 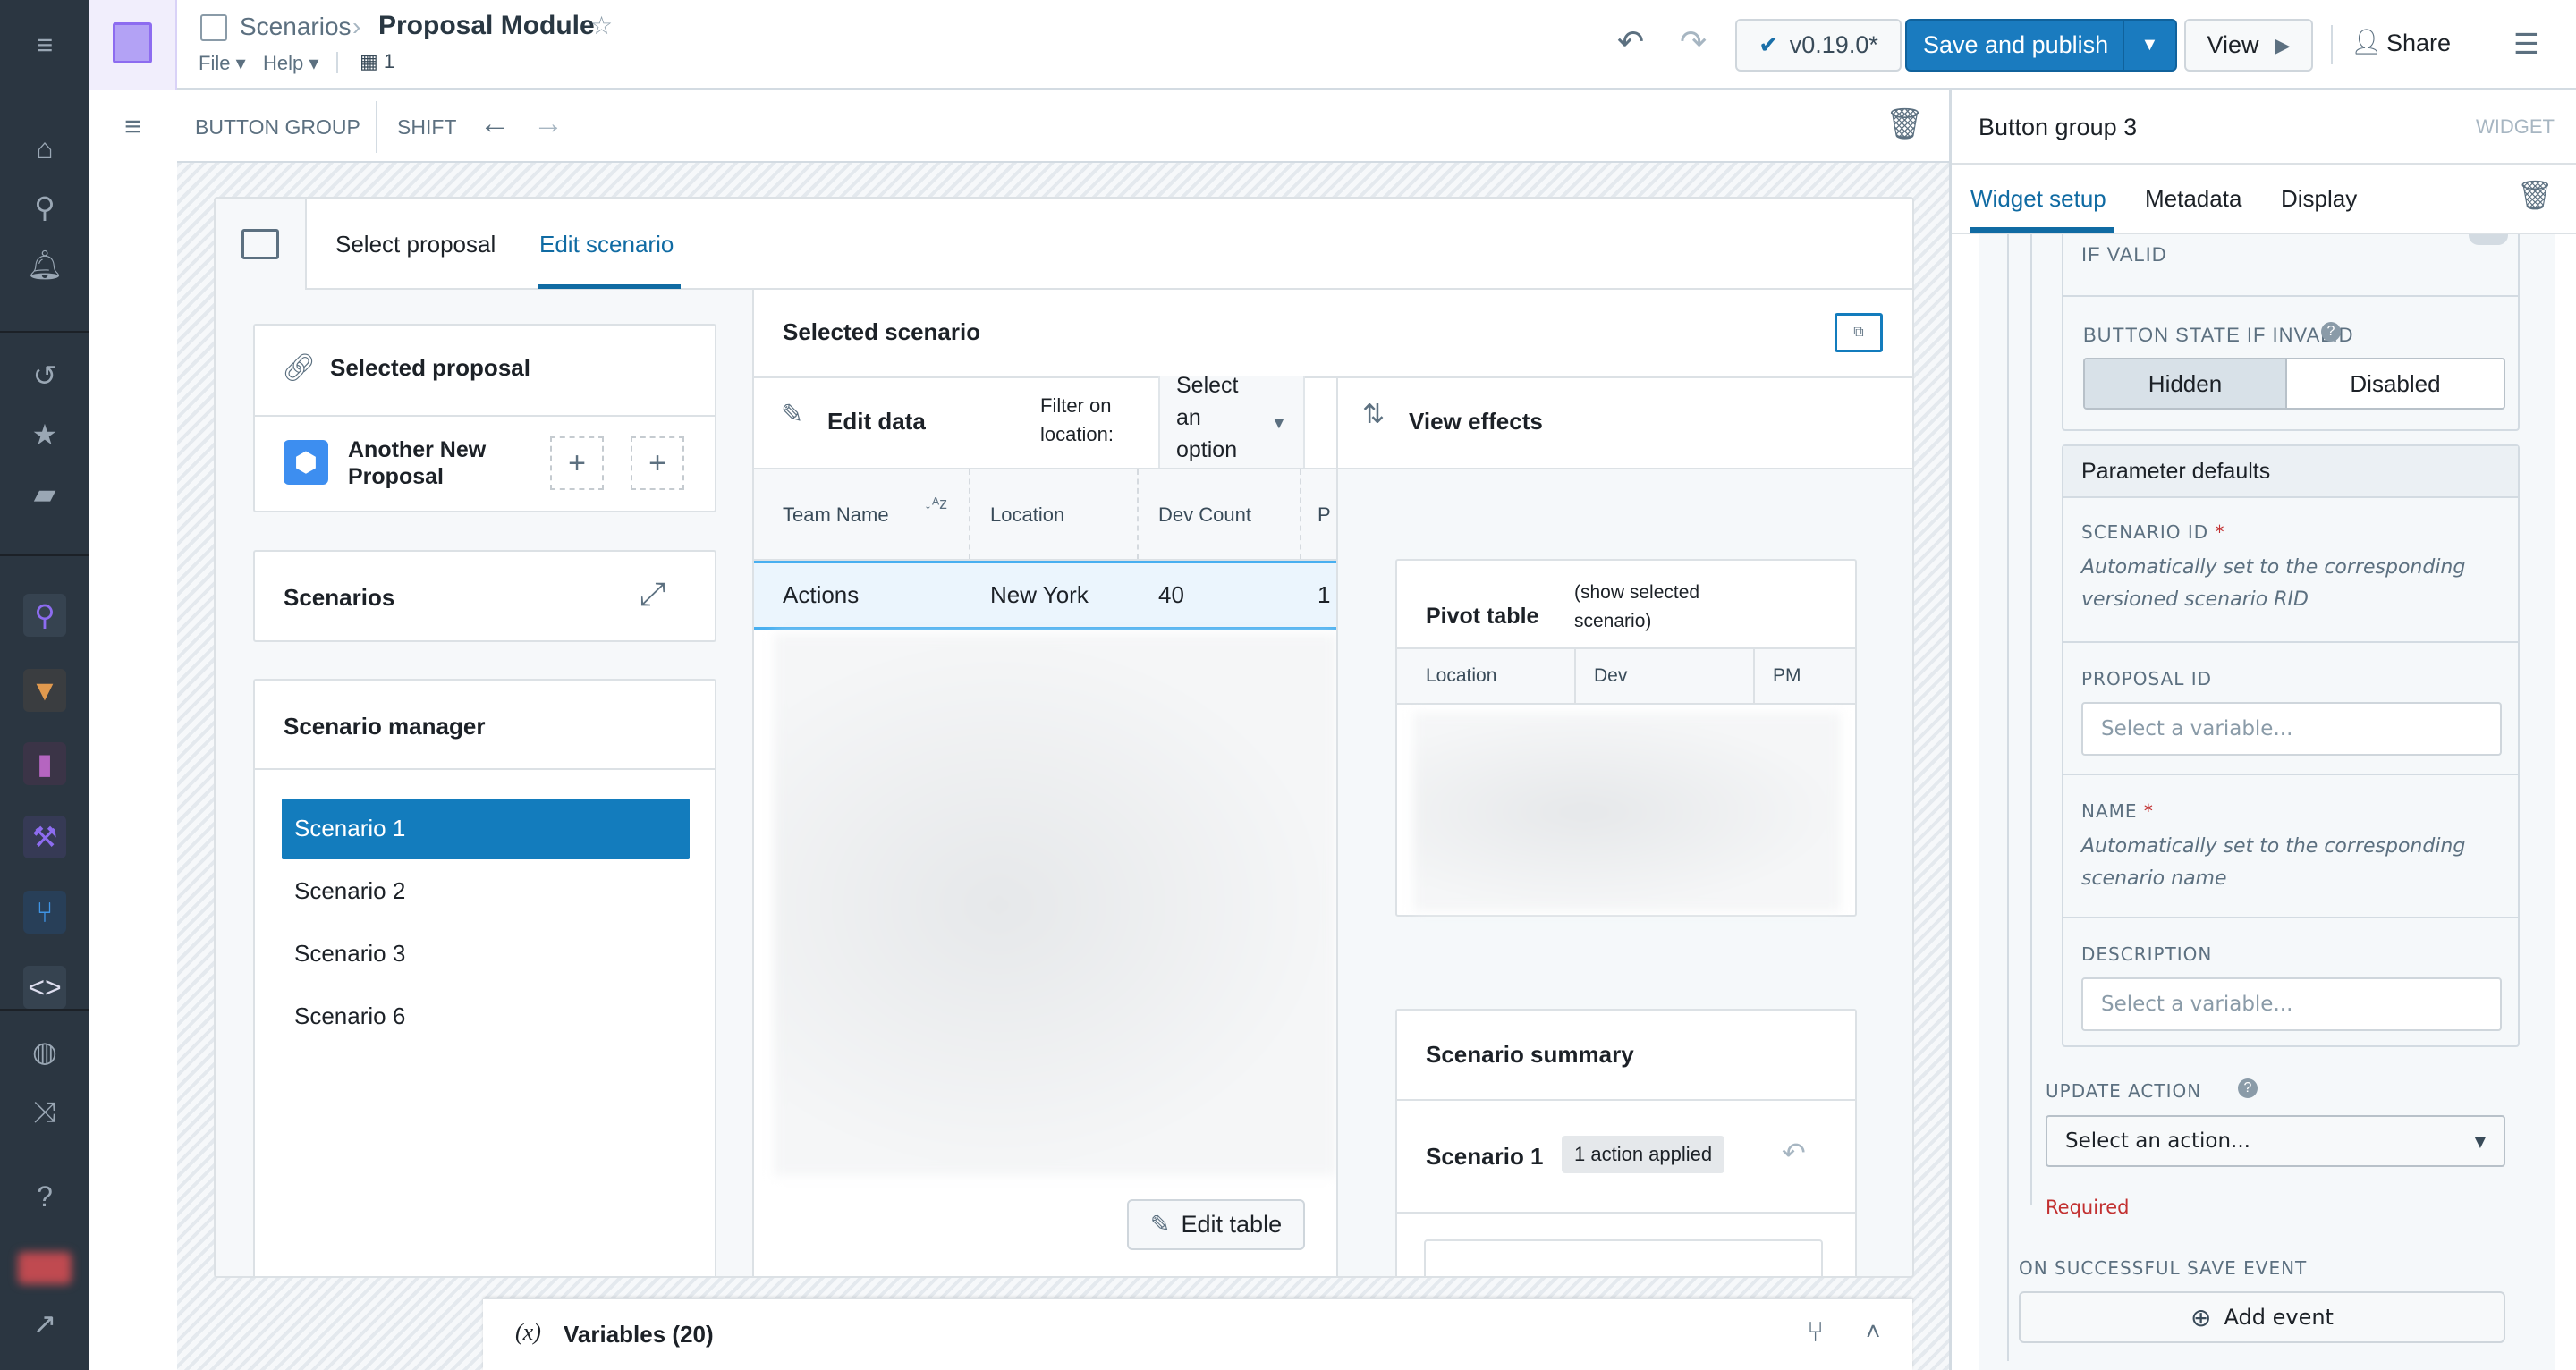 I want to click on sort-arrows-icon: ⇅, so click(x=1373, y=414).